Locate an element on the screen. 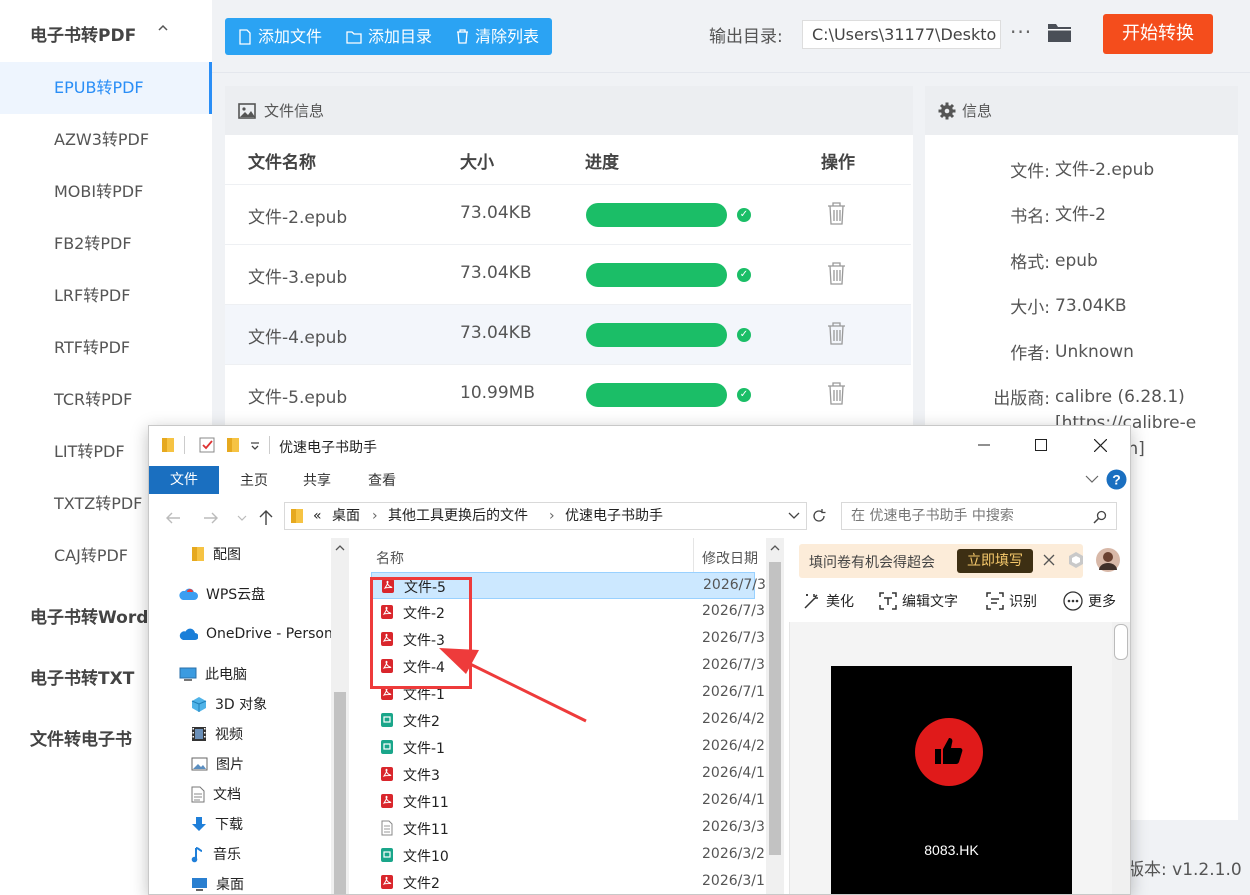 The height and width of the screenshot is (895, 1250). chevron-up-icon is located at coordinates (163, 28).